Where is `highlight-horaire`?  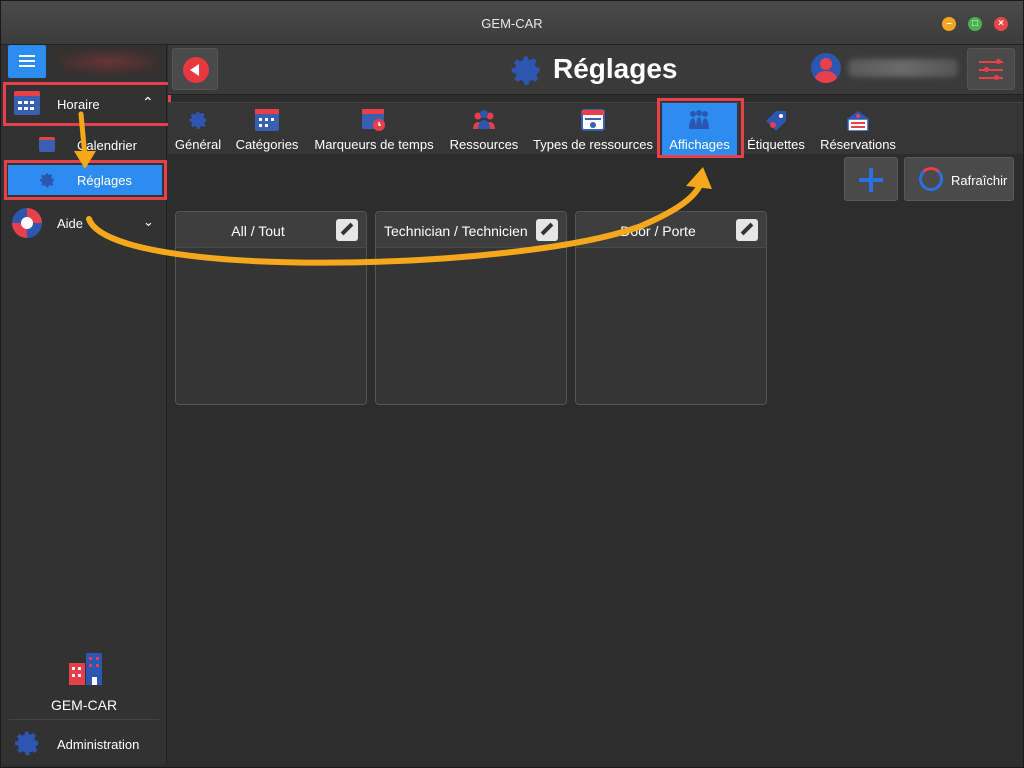 highlight-horaire is located at coordinates (87, 104).